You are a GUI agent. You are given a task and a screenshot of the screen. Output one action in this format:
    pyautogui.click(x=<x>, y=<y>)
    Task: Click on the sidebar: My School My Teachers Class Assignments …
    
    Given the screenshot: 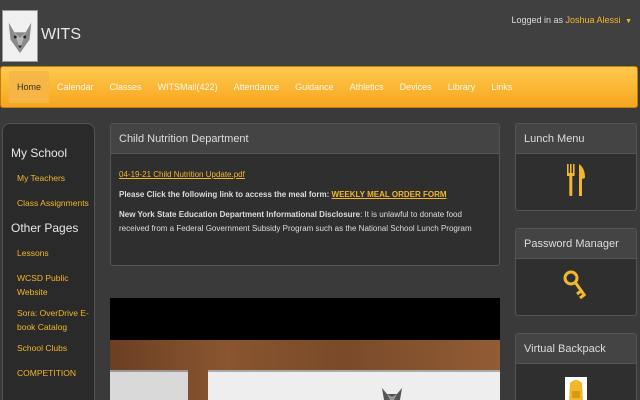 What is the action you would take?
    pyautogui.click(x=48, y=261)
    